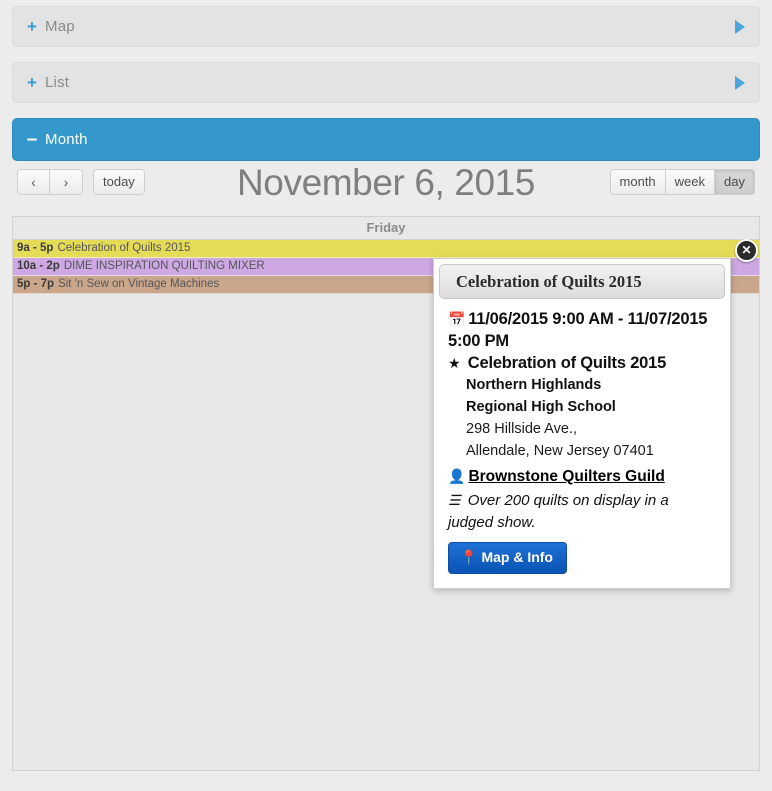  Describe the element at coordinates (469, 557) in the screenshot. I see `location-pin-icon: 📍` at that location.